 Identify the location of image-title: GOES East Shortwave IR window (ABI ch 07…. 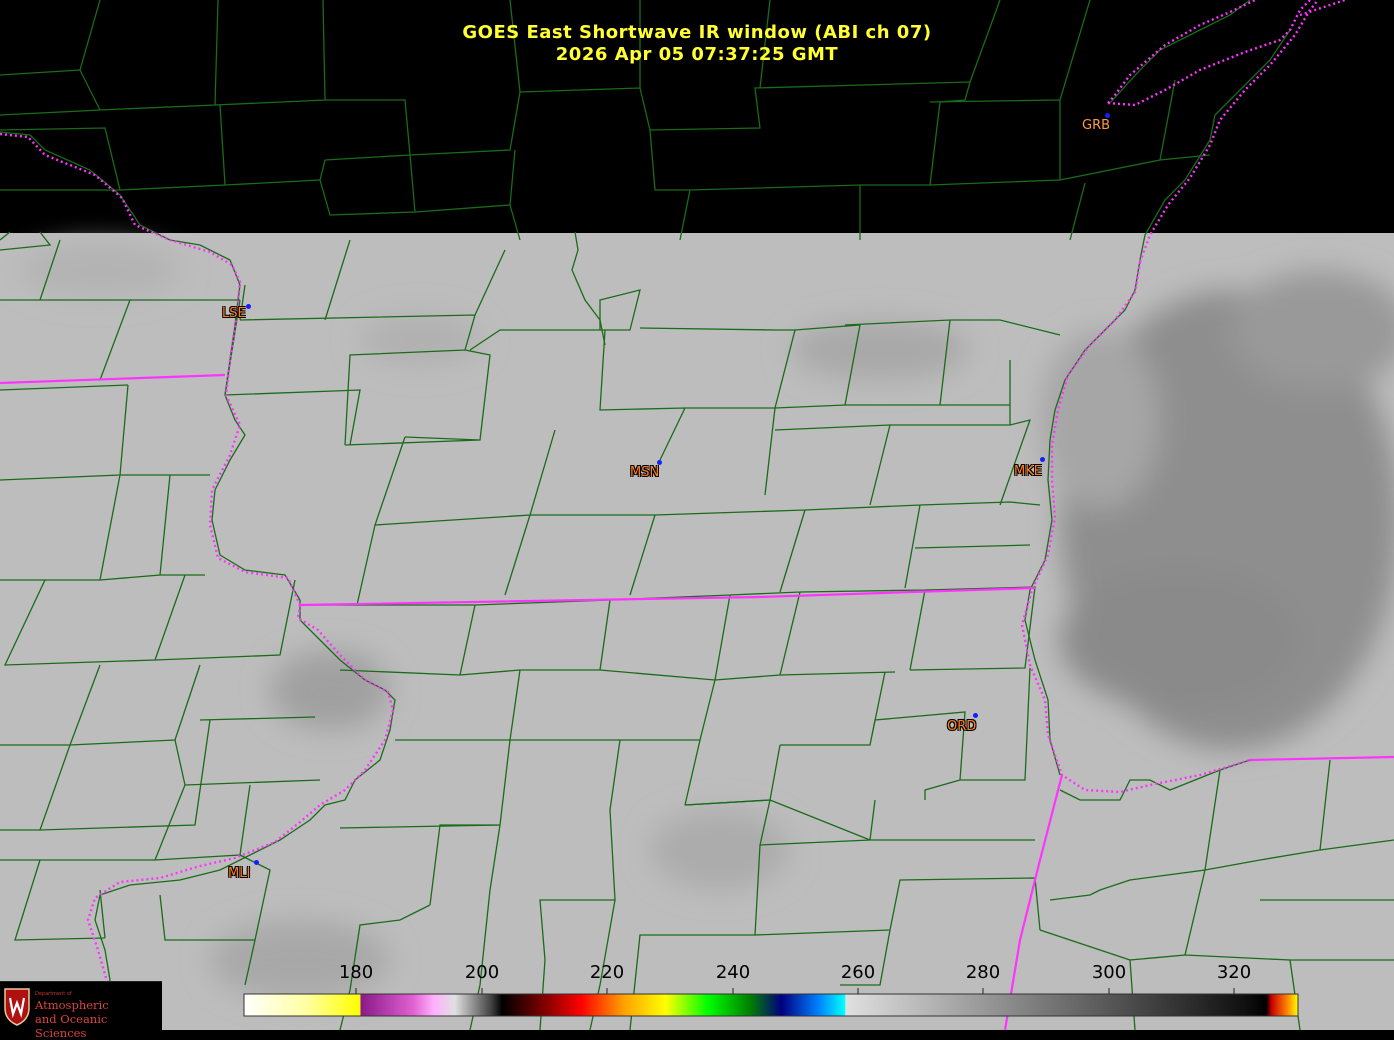
(697, 32).